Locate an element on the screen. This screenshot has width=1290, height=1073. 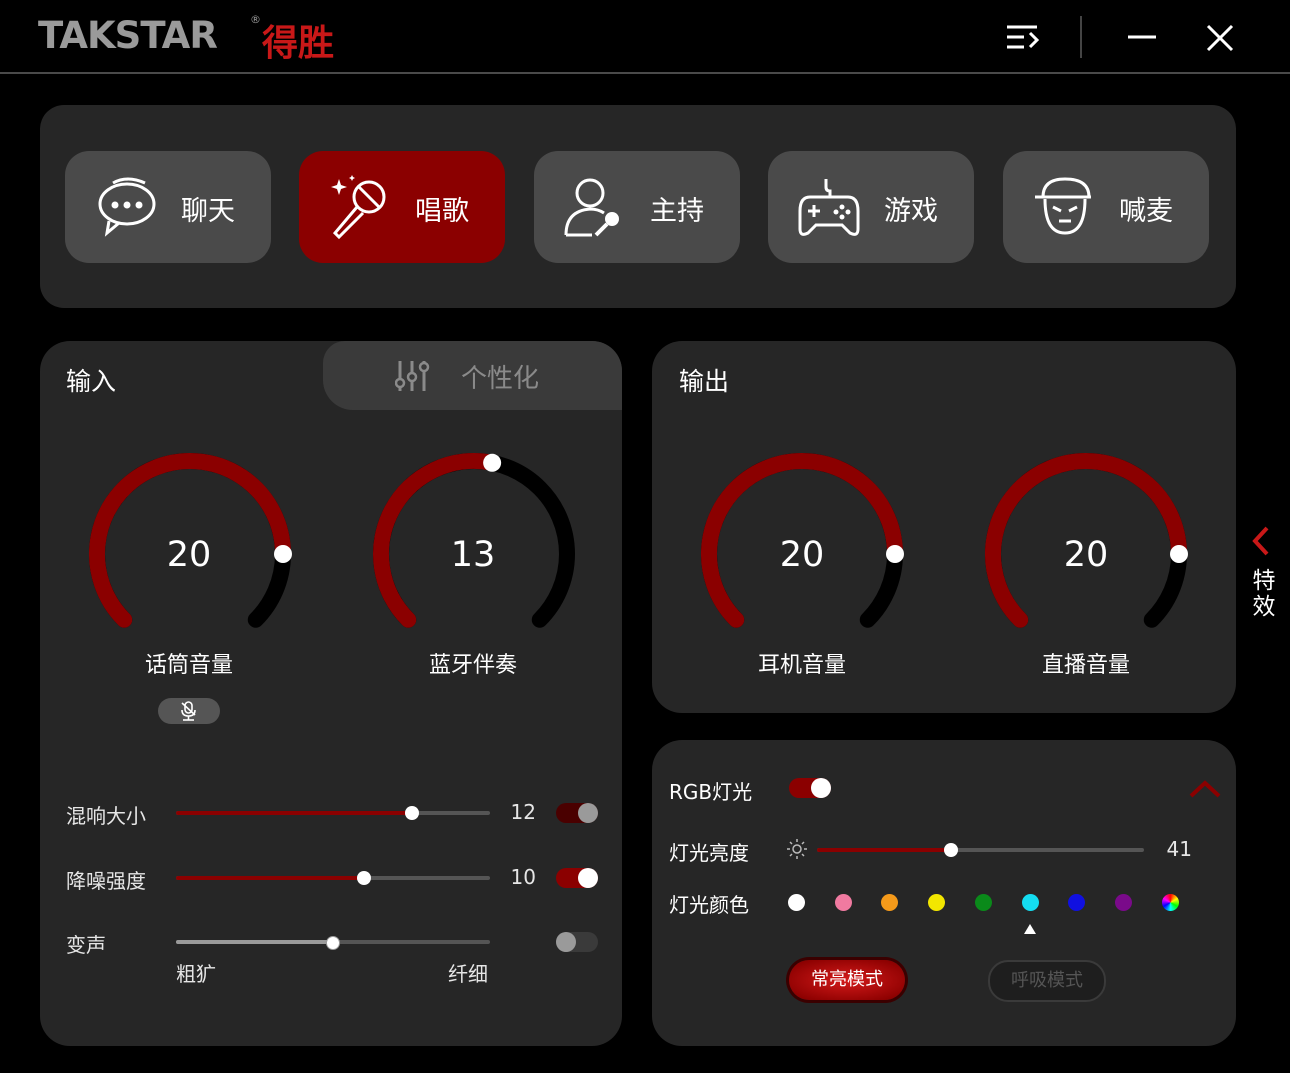
output-title: 输出 is located at coordinates (704, 381).